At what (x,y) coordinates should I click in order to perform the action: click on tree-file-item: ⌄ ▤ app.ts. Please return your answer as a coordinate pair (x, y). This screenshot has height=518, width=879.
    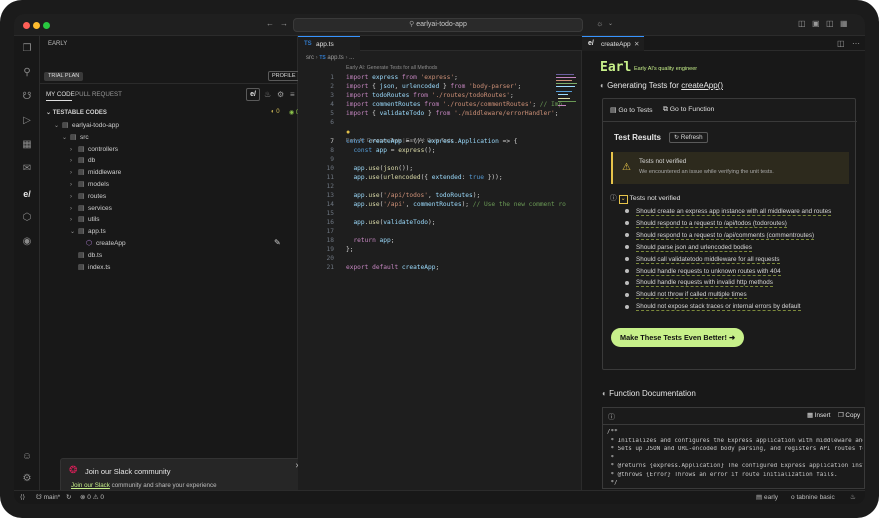
    Looking at the image, I should click on (88, 232).